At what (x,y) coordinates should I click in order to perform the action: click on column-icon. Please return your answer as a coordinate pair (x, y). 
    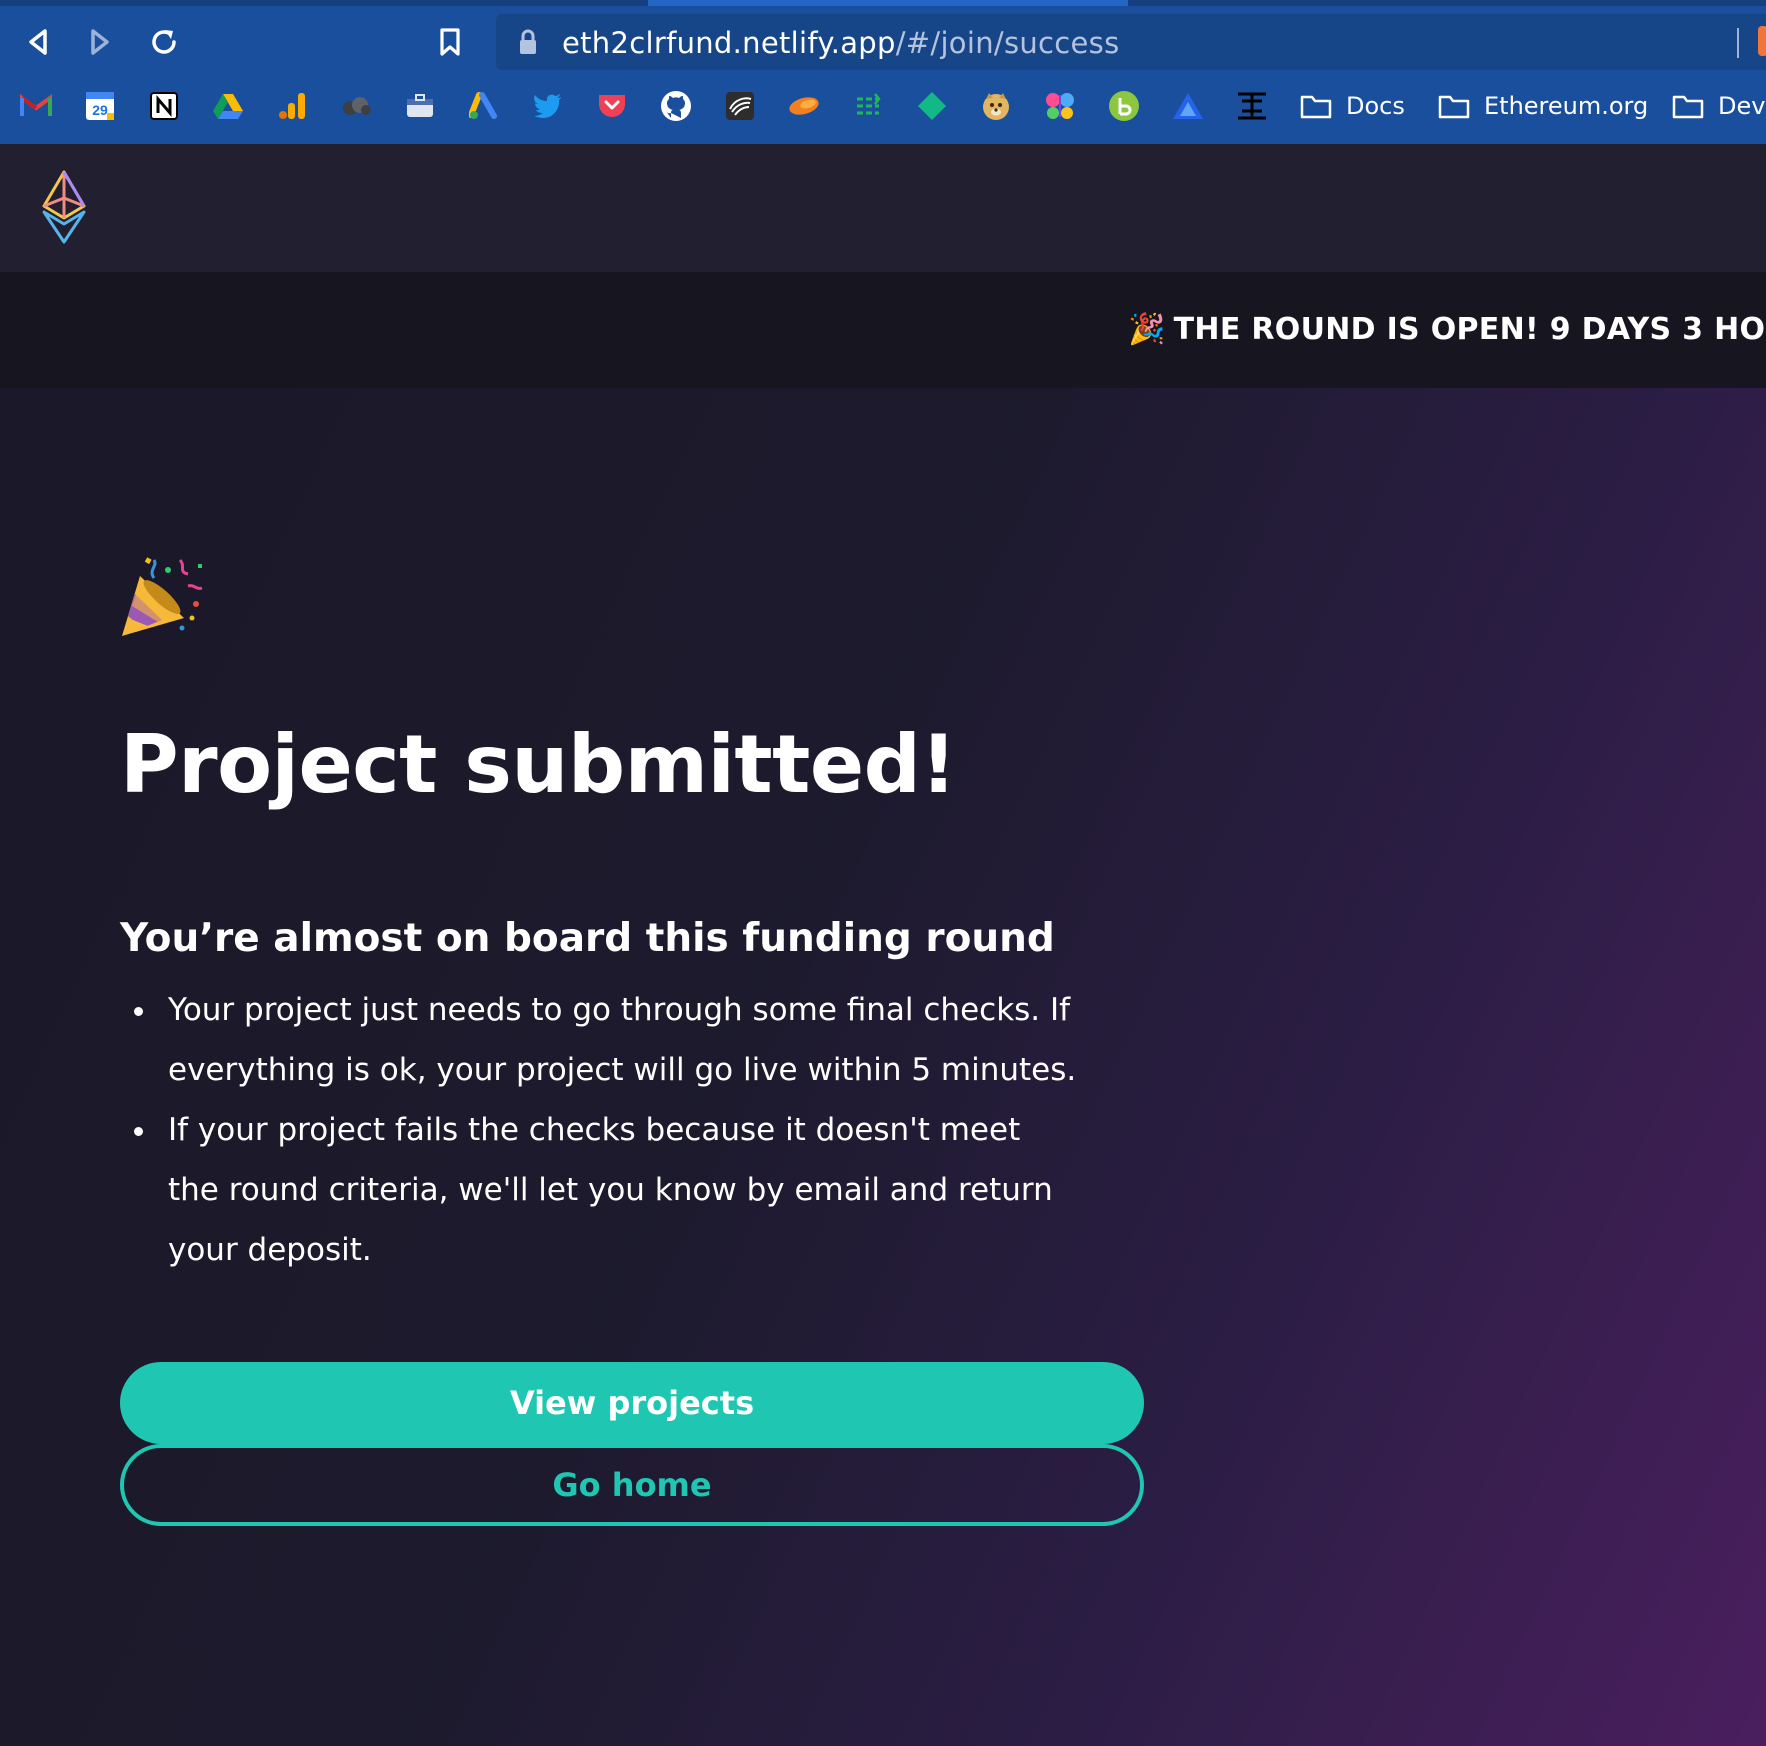
    Looking at the image, I should click on (1252, 106).